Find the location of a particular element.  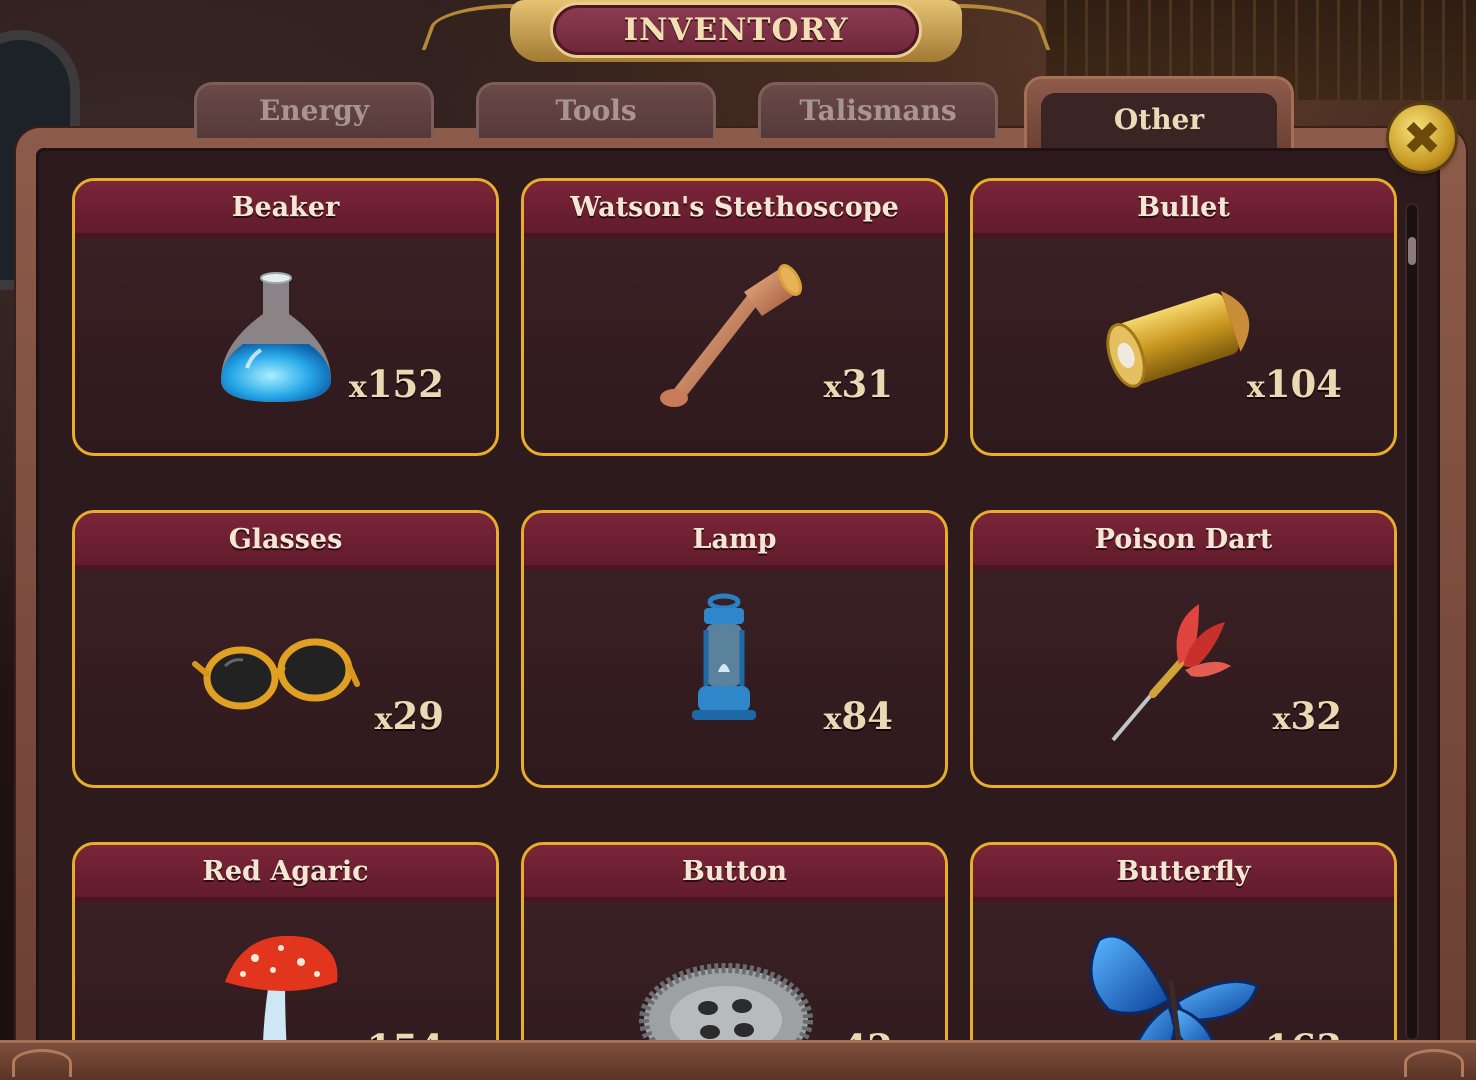

mushroom-icon is located at coordinates (281, 991).